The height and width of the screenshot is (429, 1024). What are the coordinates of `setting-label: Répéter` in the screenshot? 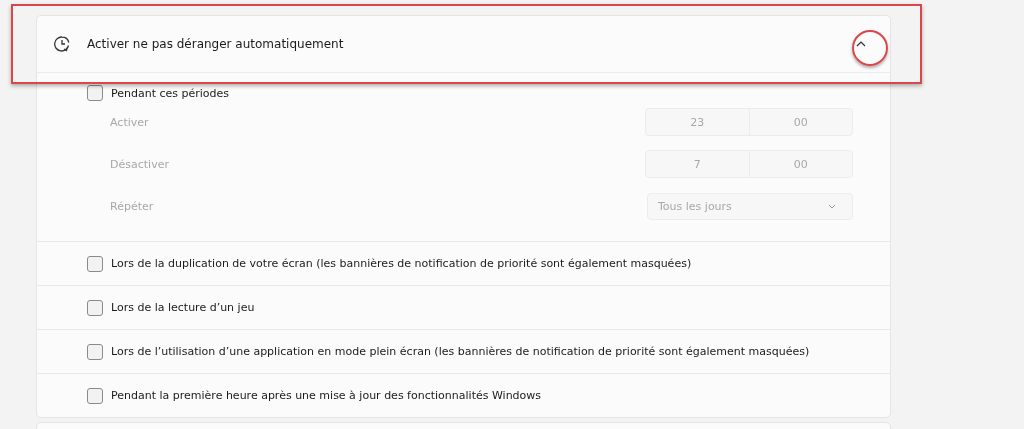 It's located at (132, 206).